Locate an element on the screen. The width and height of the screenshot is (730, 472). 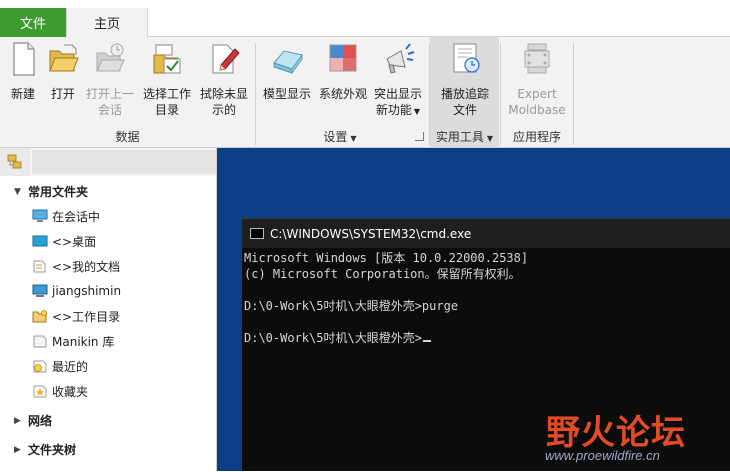
list-item-label: <>我的文档 is located at coordinates (86, 266).